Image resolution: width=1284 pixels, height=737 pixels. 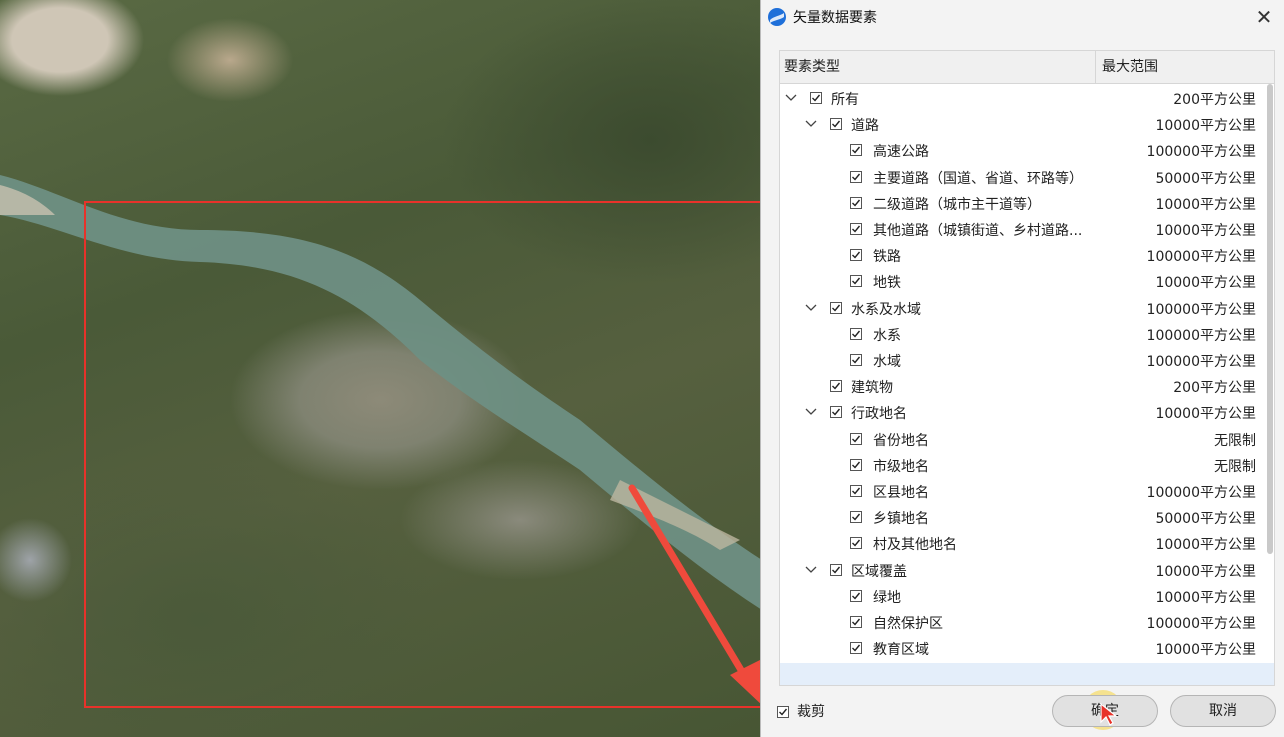 What do you see at coordinates (915, 545) in the screenshot?
I see `row-label: 村及其他地名` at bounding box center [915, 545].